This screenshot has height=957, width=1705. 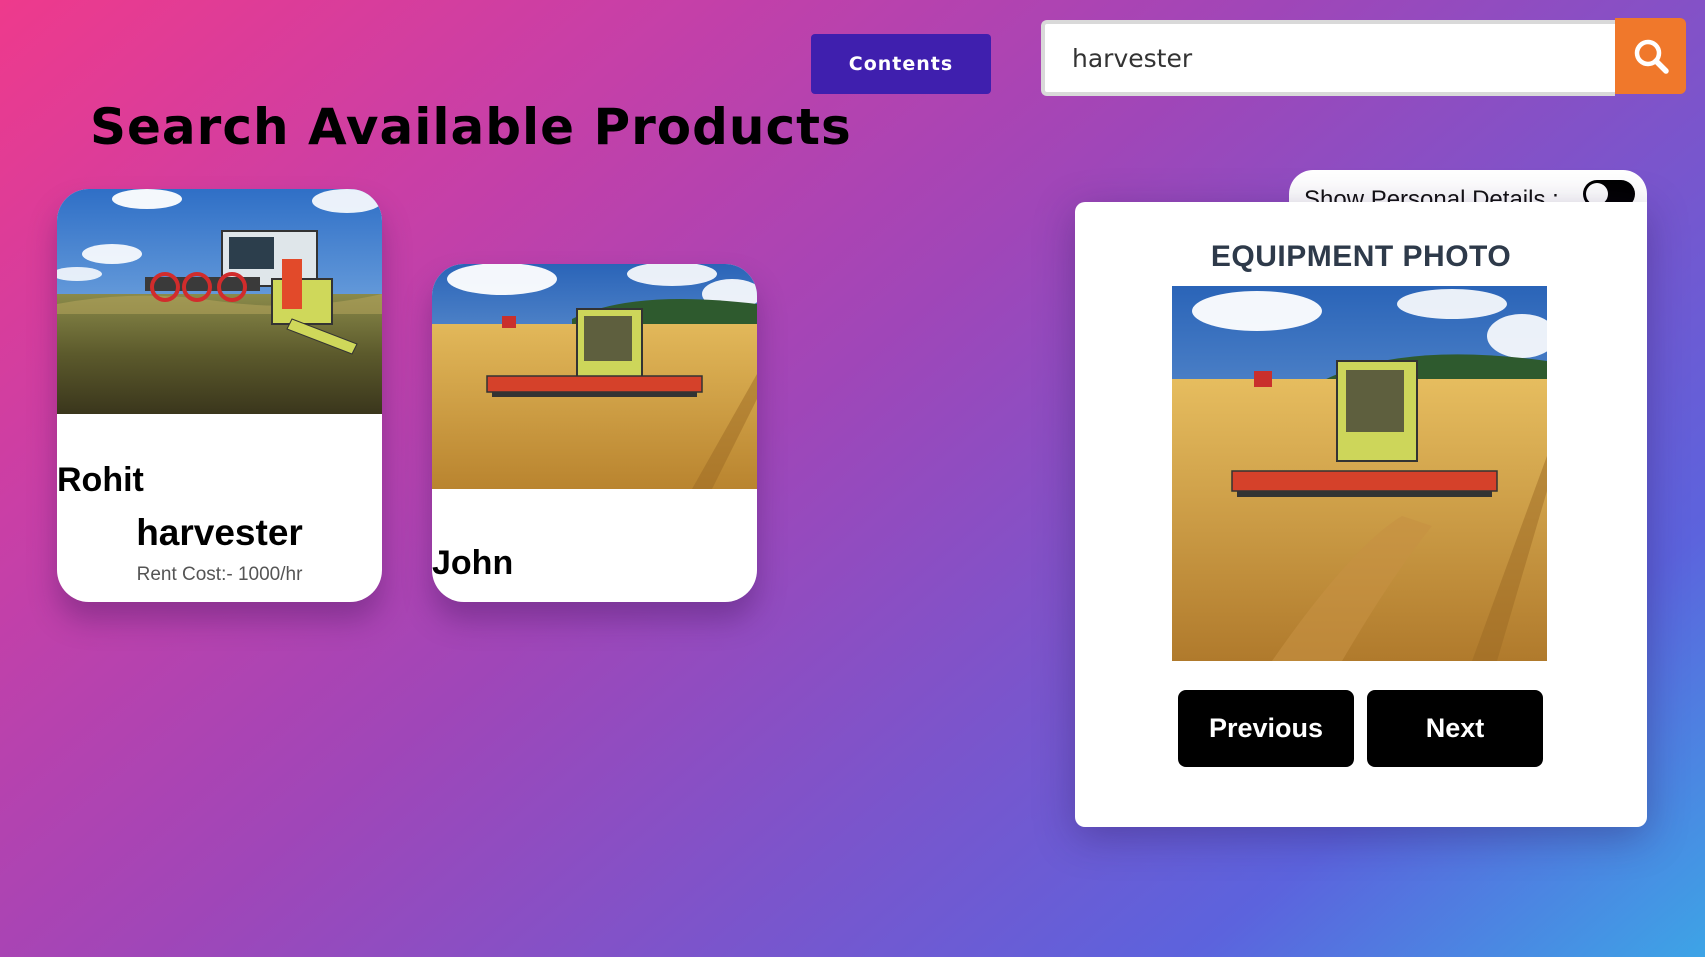 I want to click on search-icon, so click(x=1651, y=56).